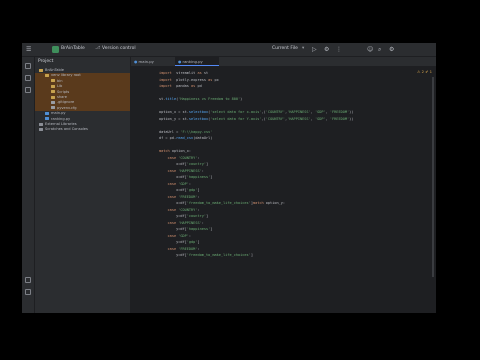 The image size is (480, 360). Describe the element at coordinates (152, 61) in the screenshot. I see `tab-main-py: ● main.py` at that location.